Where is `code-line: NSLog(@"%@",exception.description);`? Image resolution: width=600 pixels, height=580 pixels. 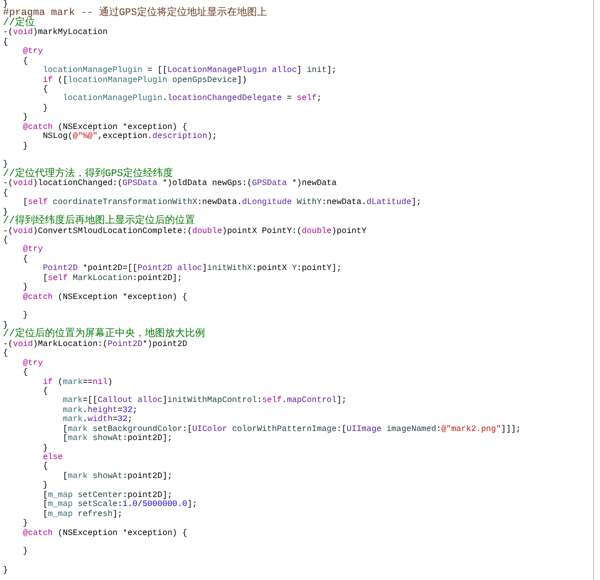 code-line: NSLog(@"%@",exception.description); is located at coordinates (130, 137).